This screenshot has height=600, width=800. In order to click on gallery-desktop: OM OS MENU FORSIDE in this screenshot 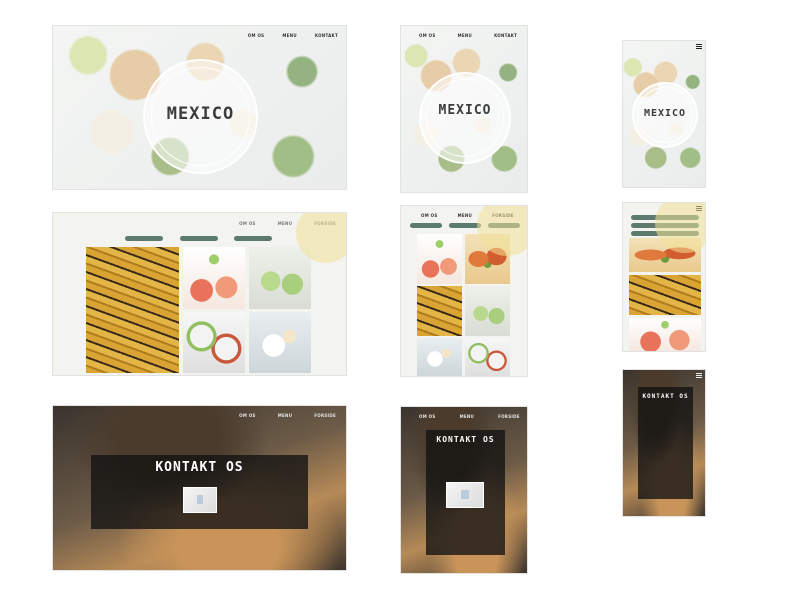, I will do `click(199, 294)`.